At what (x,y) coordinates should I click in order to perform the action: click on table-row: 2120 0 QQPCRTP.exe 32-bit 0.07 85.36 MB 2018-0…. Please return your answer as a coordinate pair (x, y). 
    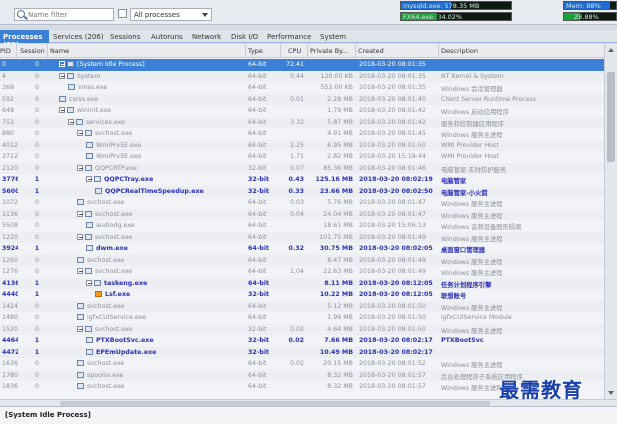
    Looking at the image, I should click on (302, 168).